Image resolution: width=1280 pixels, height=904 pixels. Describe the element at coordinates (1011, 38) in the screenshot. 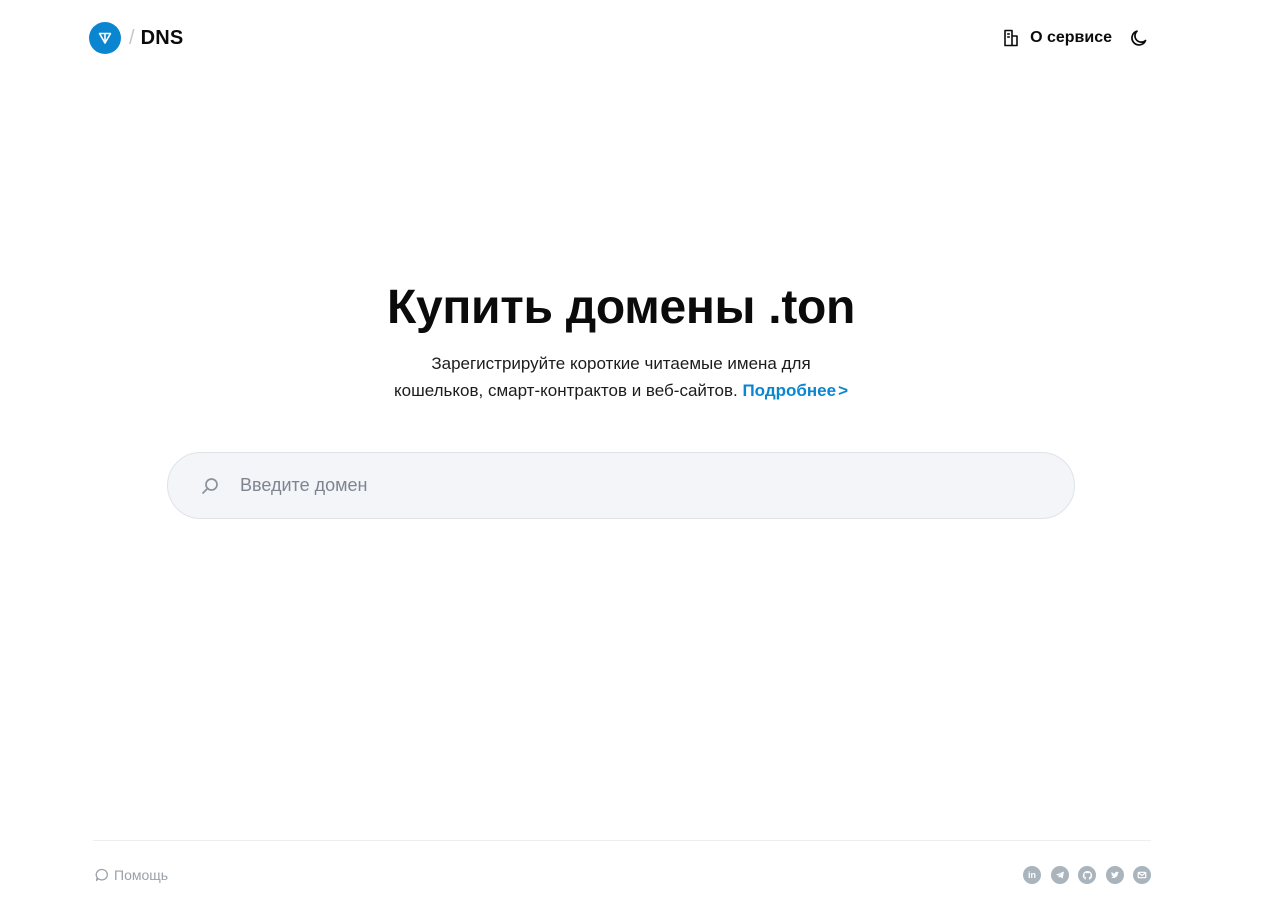

I see `document-icon` at that location.